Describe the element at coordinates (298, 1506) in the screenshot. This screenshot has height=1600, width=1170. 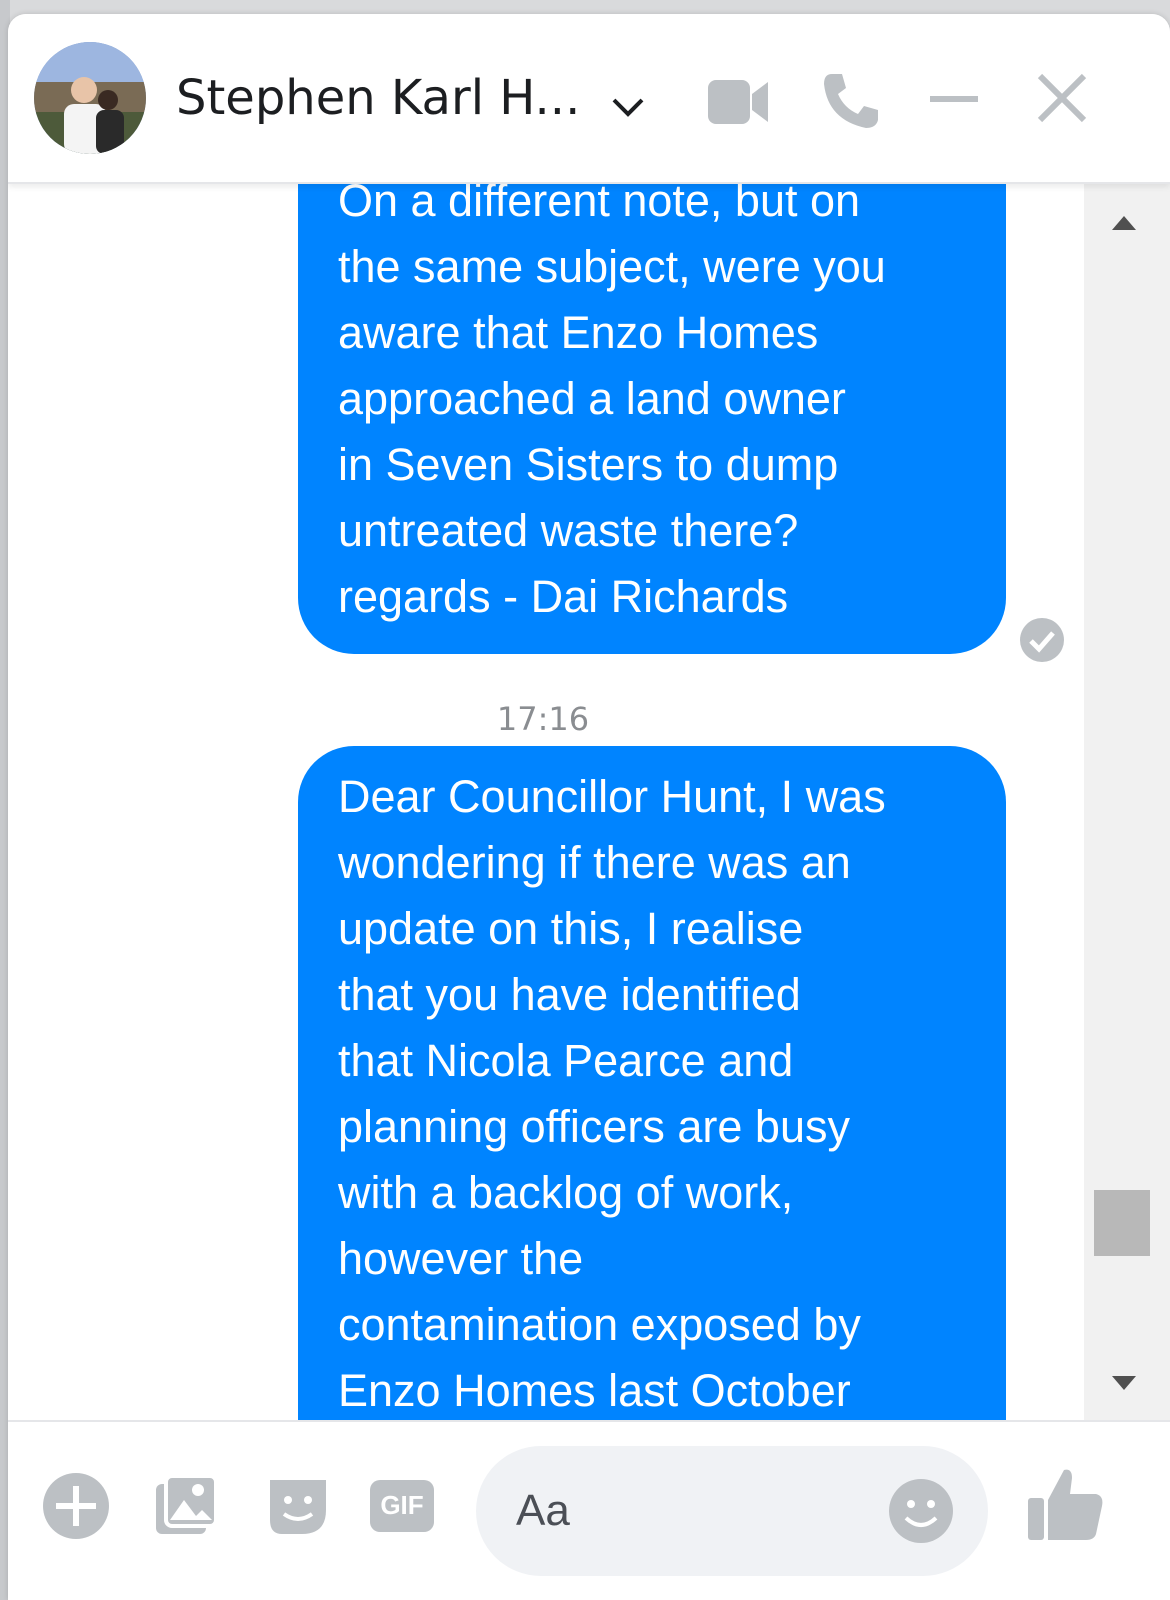
I see `sticker-icon` at that location.